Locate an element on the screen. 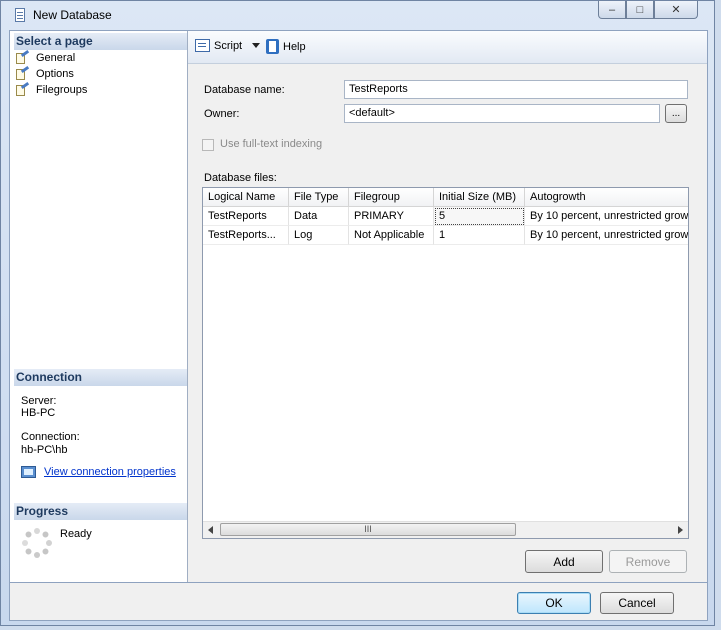 The height and width of the screenshot is (630, 721). ok-button: OK is located at coordinates (554, 603).